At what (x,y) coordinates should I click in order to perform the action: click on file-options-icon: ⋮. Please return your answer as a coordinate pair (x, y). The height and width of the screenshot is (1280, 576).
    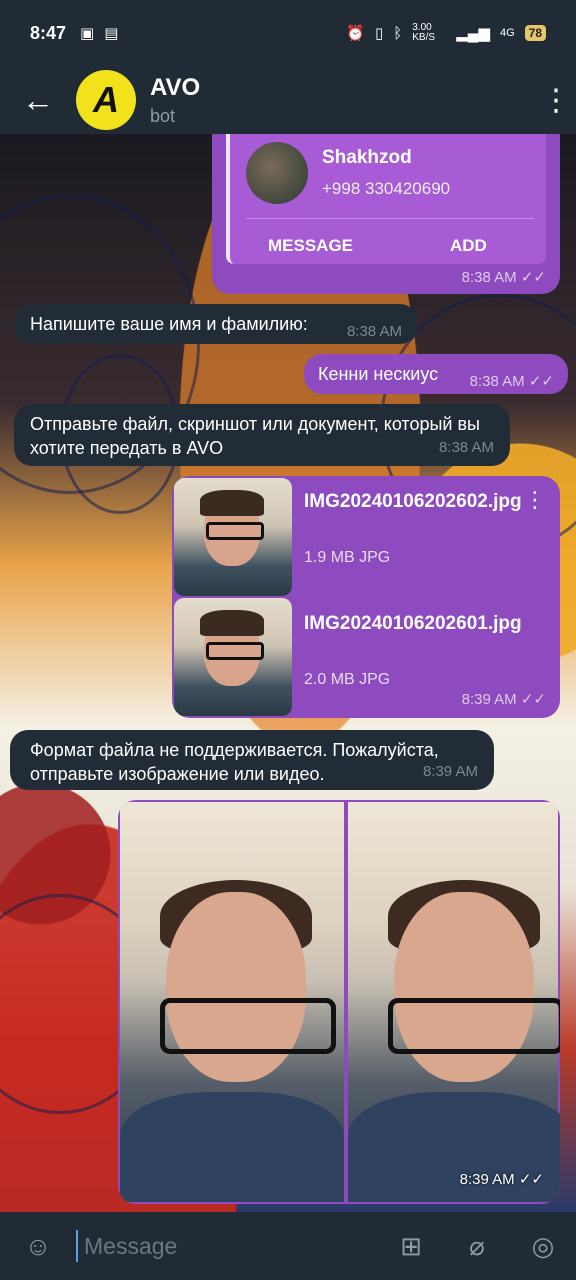
    Looking at the image, I should click on (535, 500).